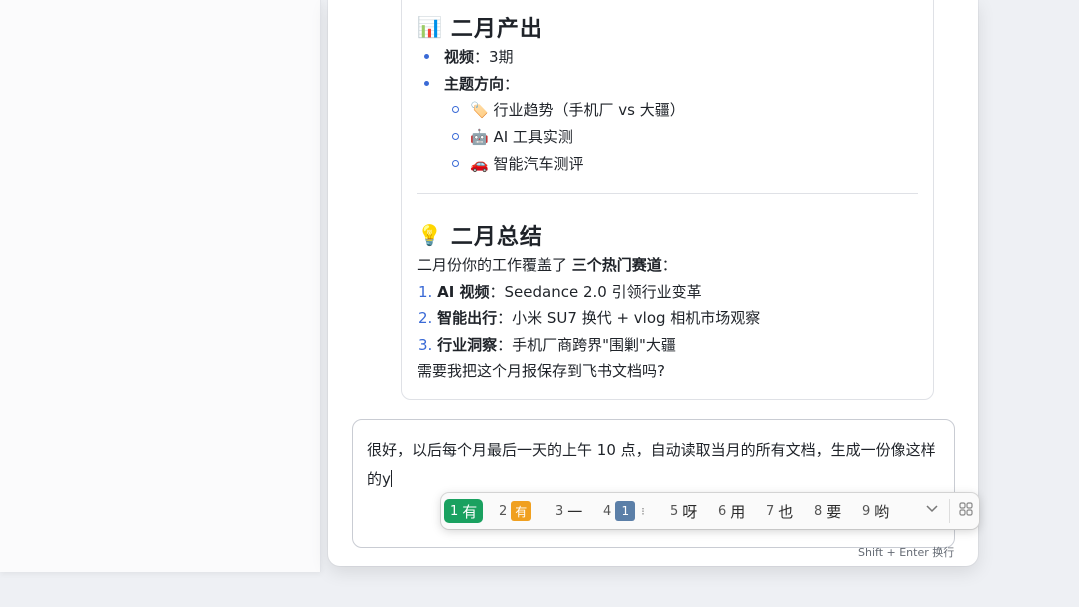 The image size is (1079, 607). I want to click on item-text: ：Seedance 2.0 引领行业变革, so click(595, 292).